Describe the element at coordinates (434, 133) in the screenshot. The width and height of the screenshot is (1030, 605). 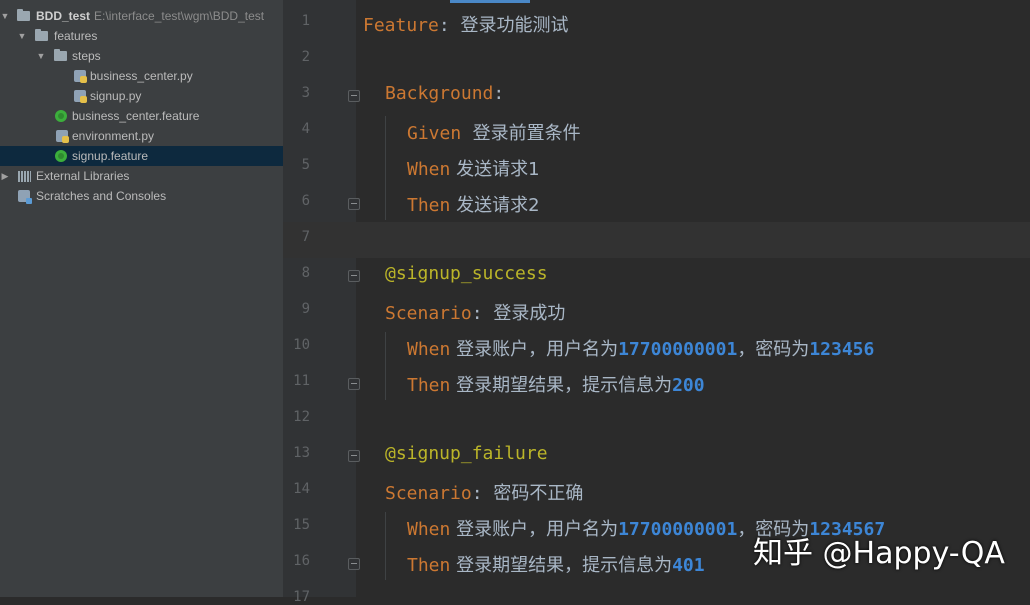
I see `keyword: Given` at that location.